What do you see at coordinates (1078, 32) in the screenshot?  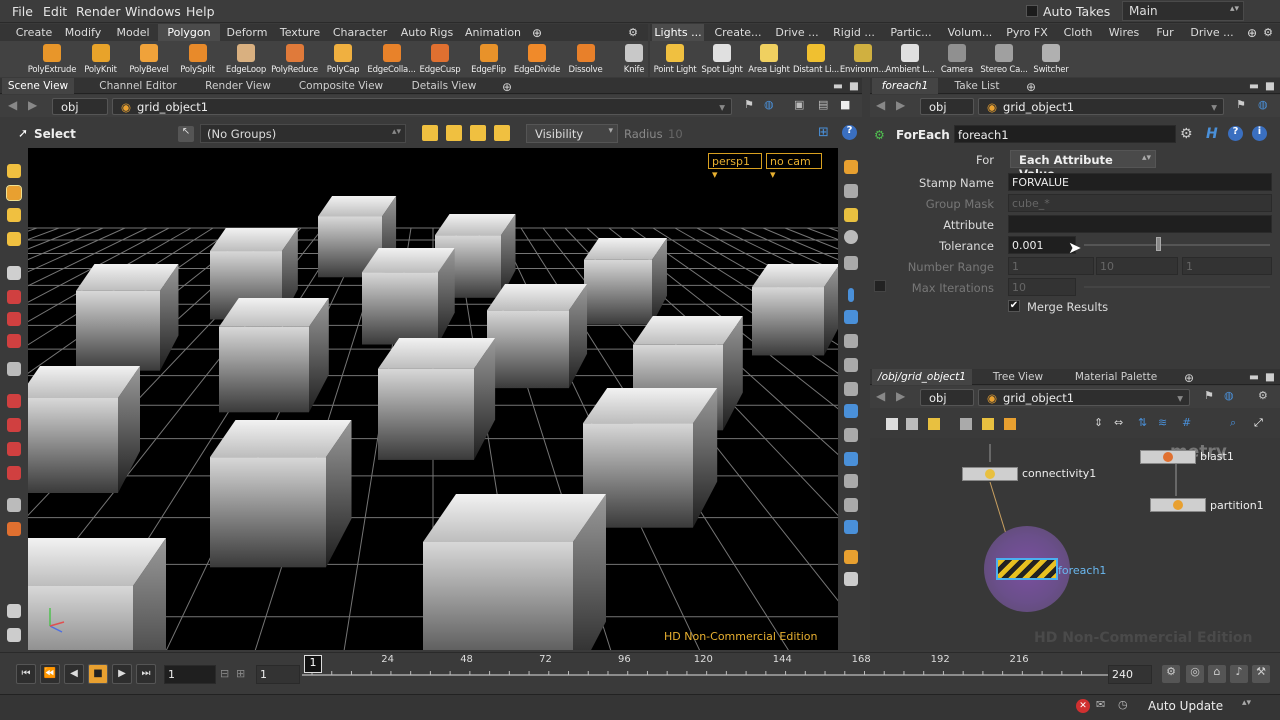 I see `shelf-tab-cloth: Cloth` at bounding box center [1078, 32].